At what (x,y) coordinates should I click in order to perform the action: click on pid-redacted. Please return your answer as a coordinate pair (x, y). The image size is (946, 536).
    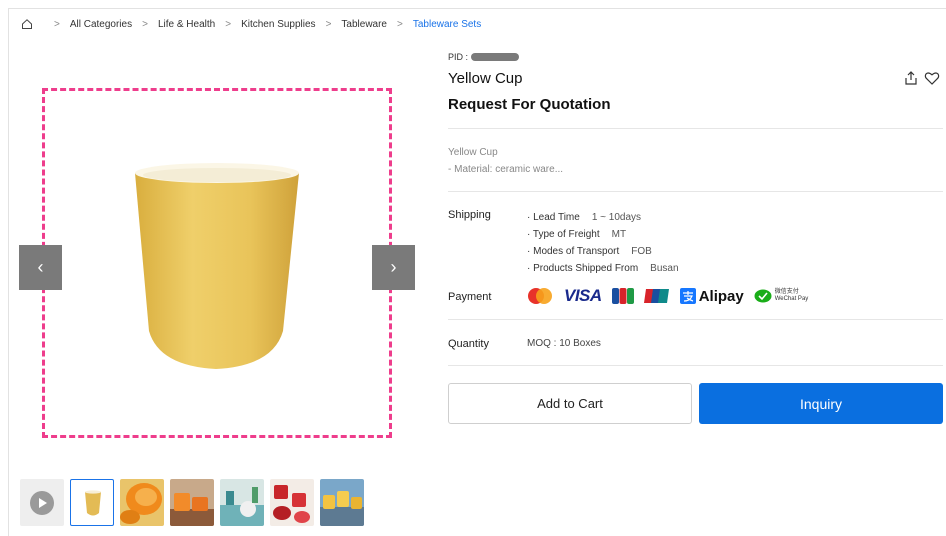
    Looking at the image, I should click on (495, 57).